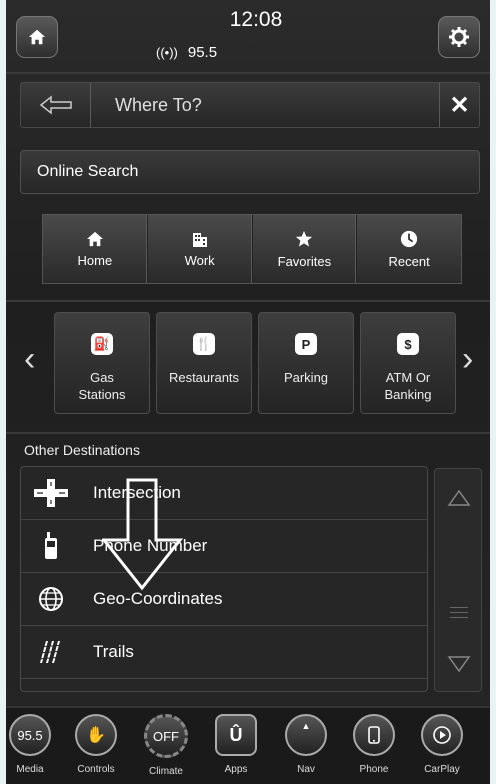 The image size is (496, 784). Describe the element at coordinates (408, 386) in the screenshot. I see `poi-label: ATM Or Banking` at that location.